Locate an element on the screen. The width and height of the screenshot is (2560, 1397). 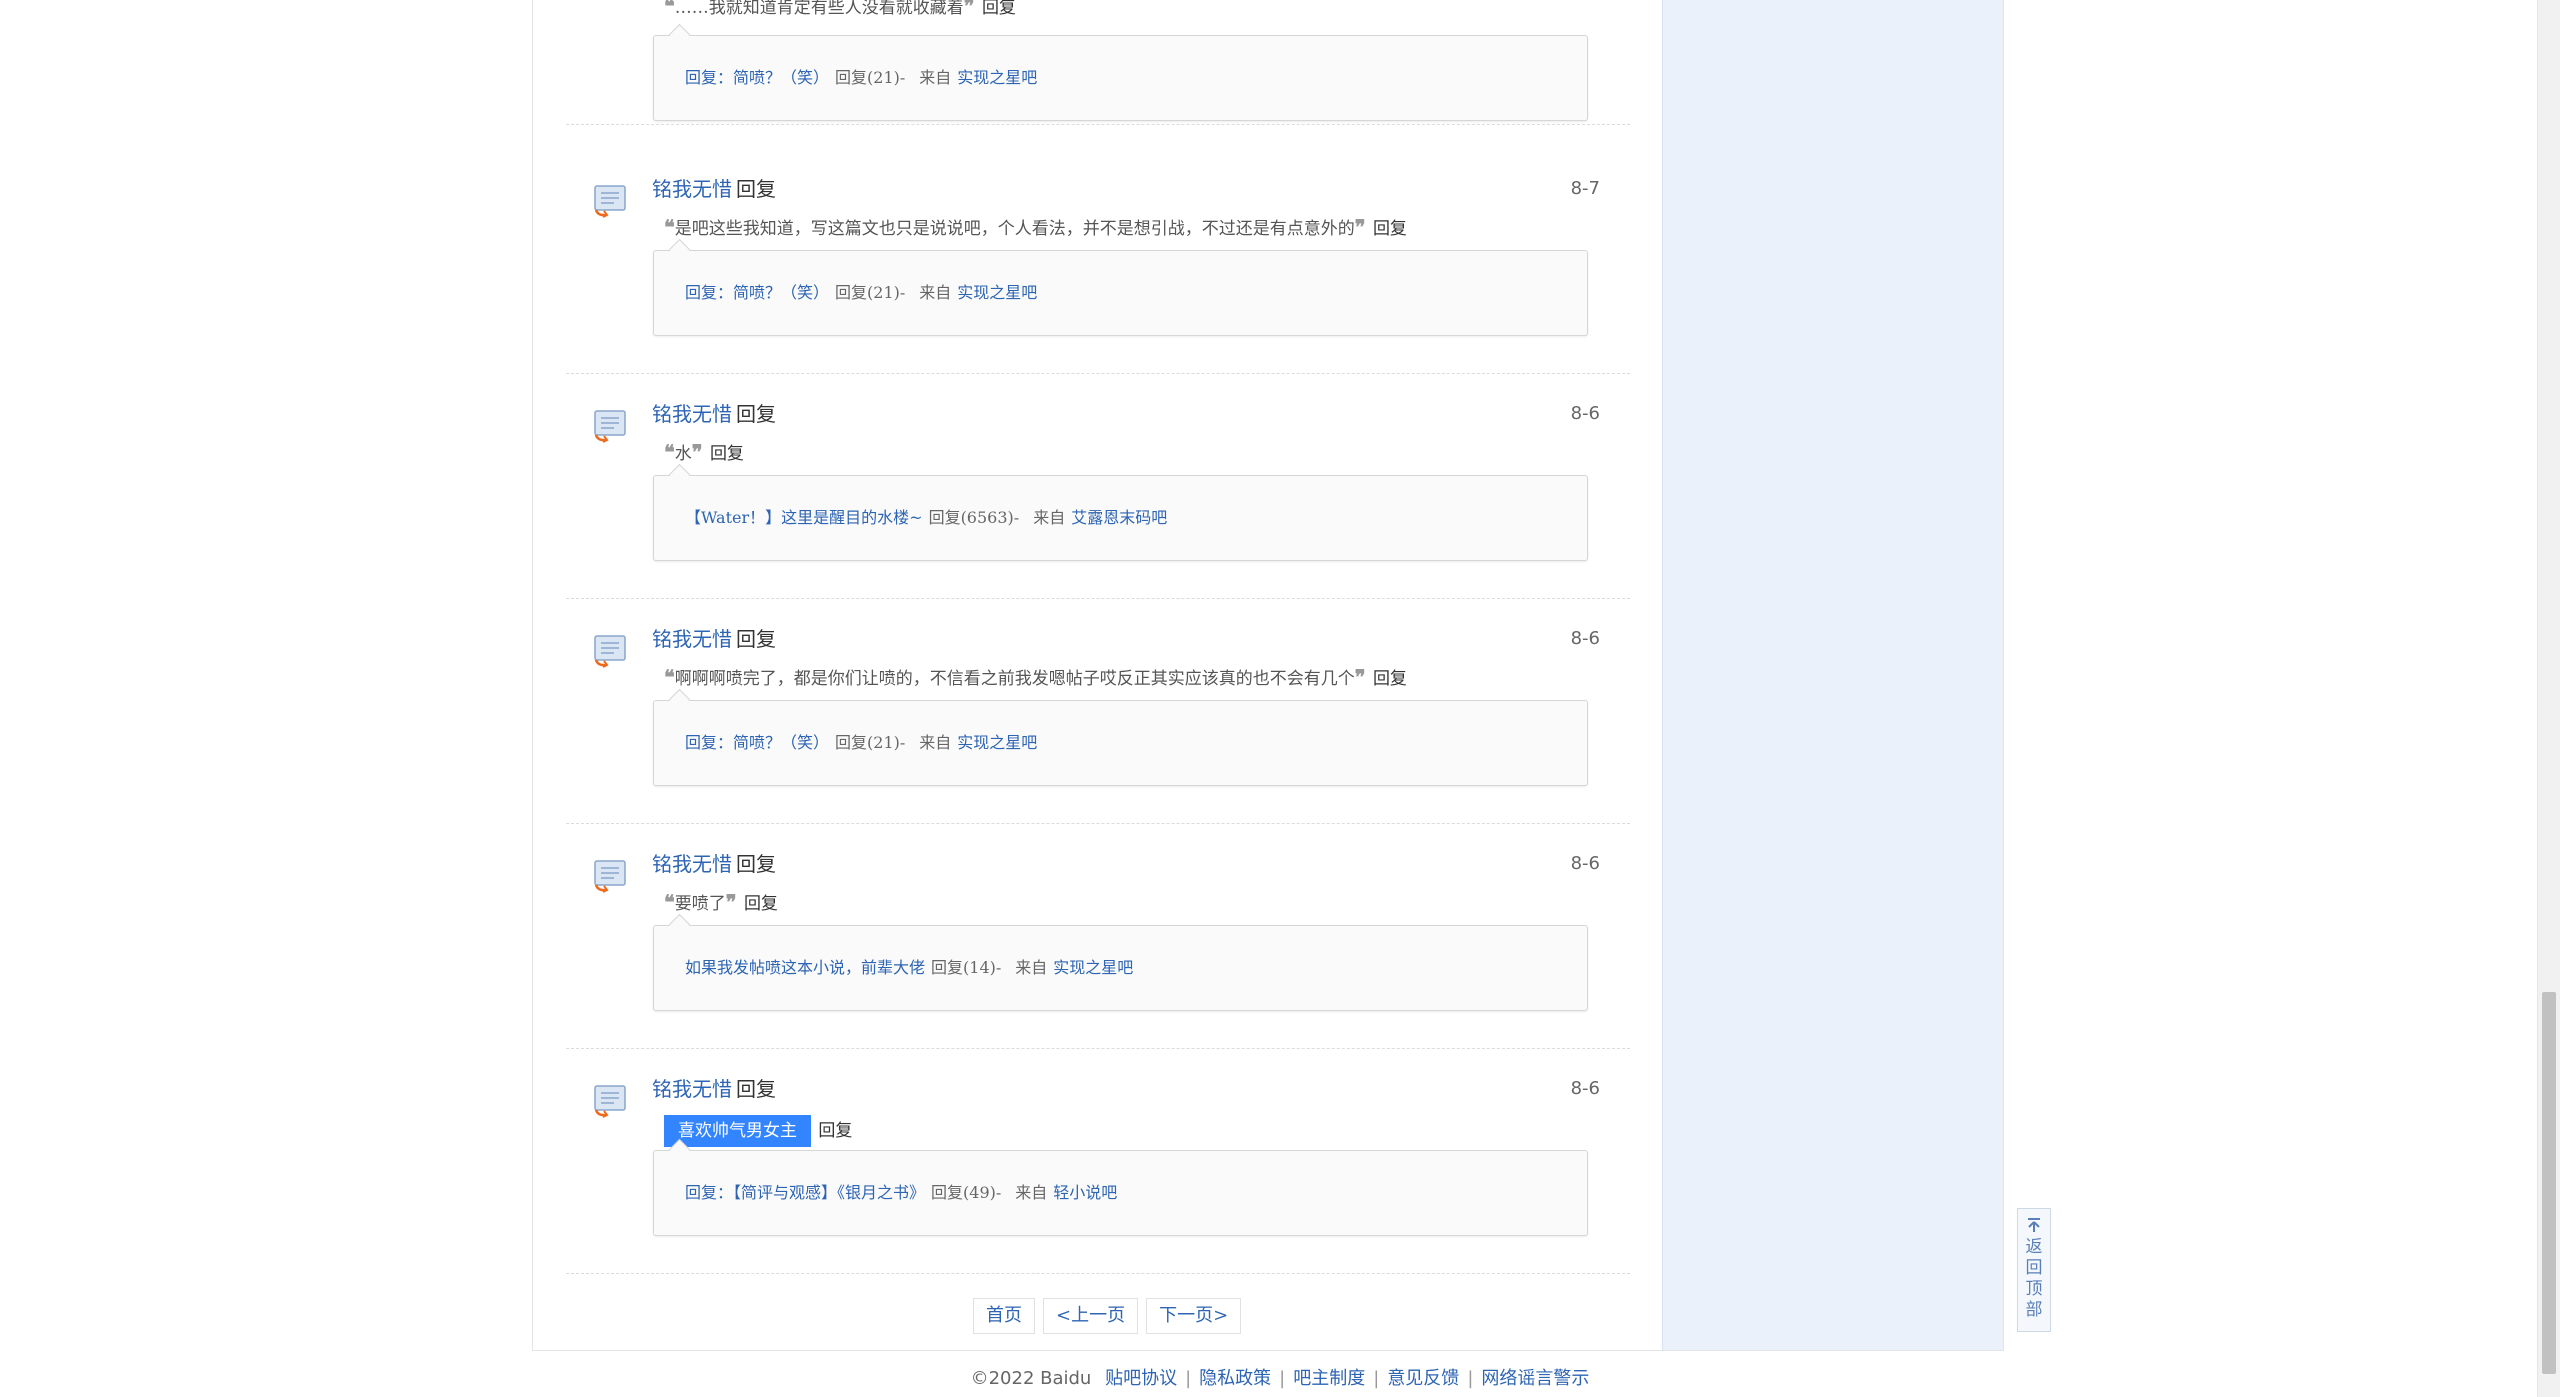
right-sidebar is located at coordinates (1832, 675).